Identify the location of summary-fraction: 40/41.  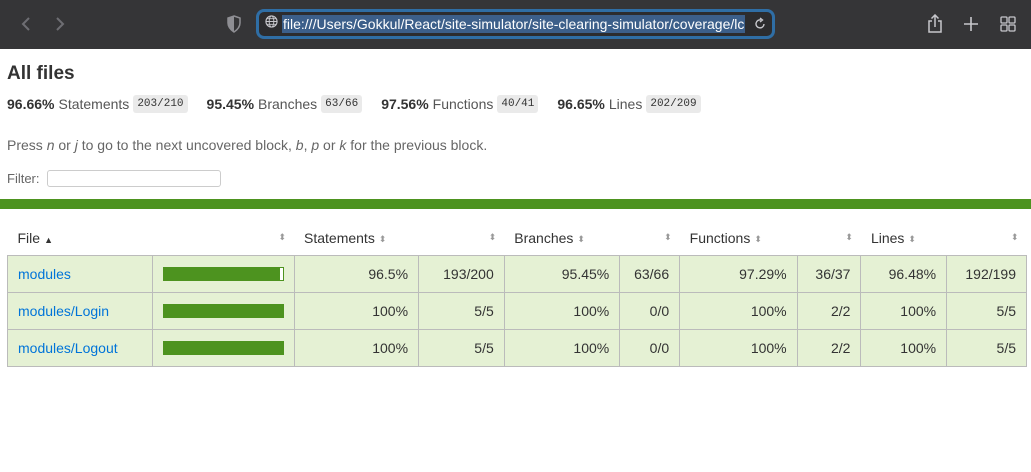
(518, 104).